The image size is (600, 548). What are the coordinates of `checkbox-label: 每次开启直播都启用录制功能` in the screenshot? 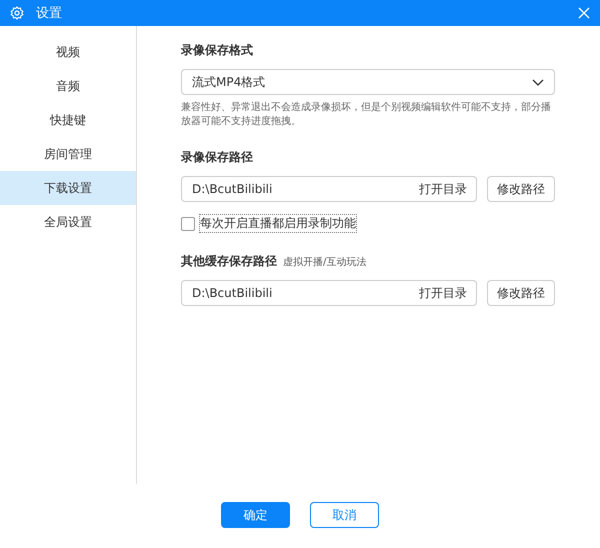 It's located at (278, 223).